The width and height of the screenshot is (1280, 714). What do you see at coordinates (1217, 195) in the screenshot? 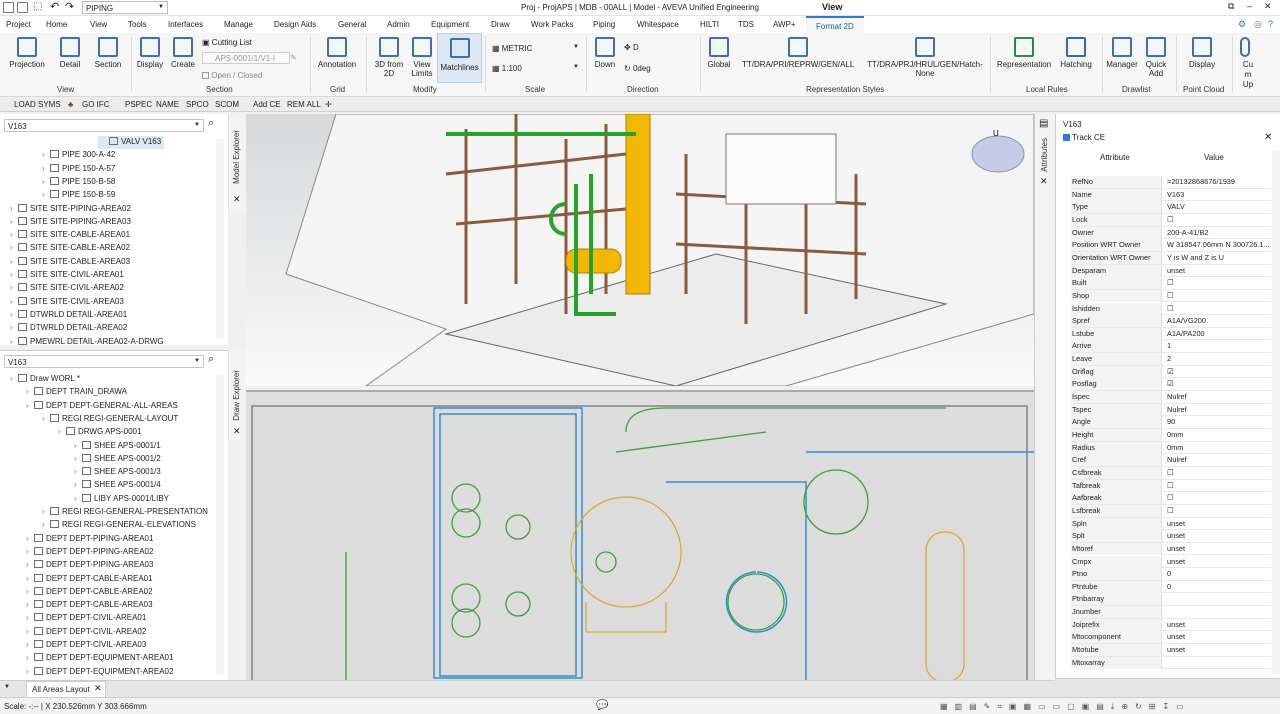
I see `attribute-value: V163` at bounding box center [1217, 195].